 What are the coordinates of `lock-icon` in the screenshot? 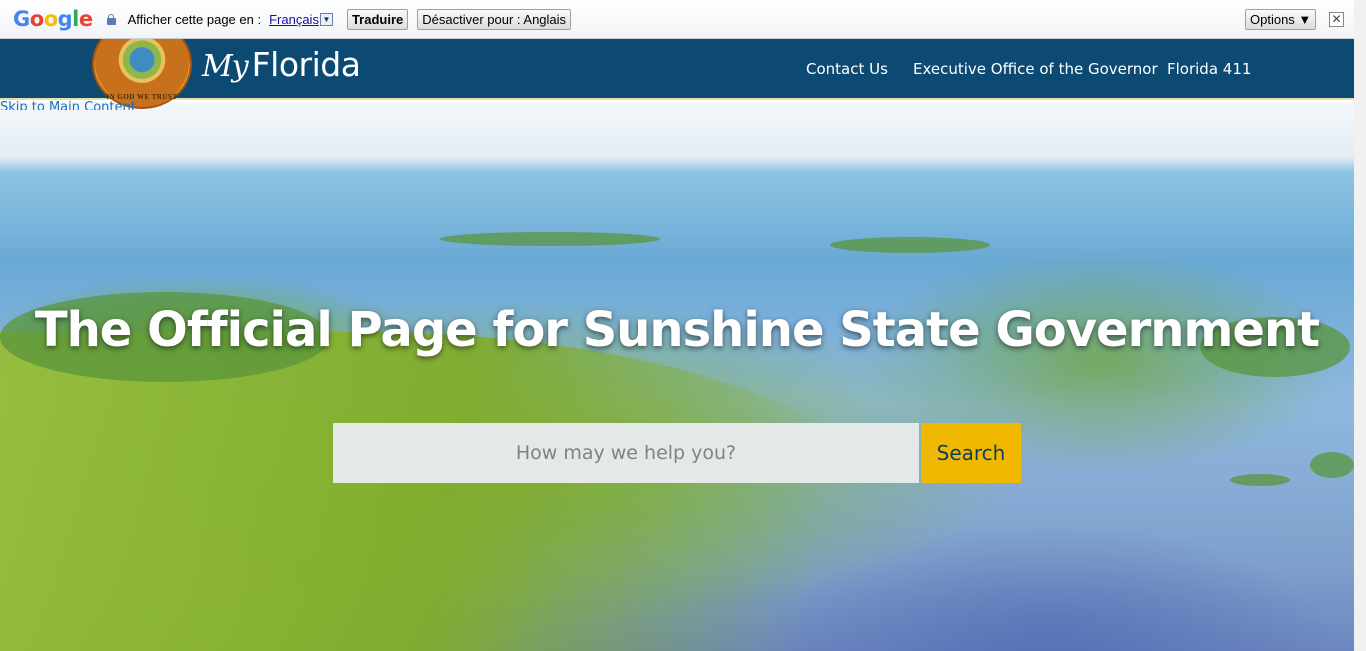 It's located at (111, 19).